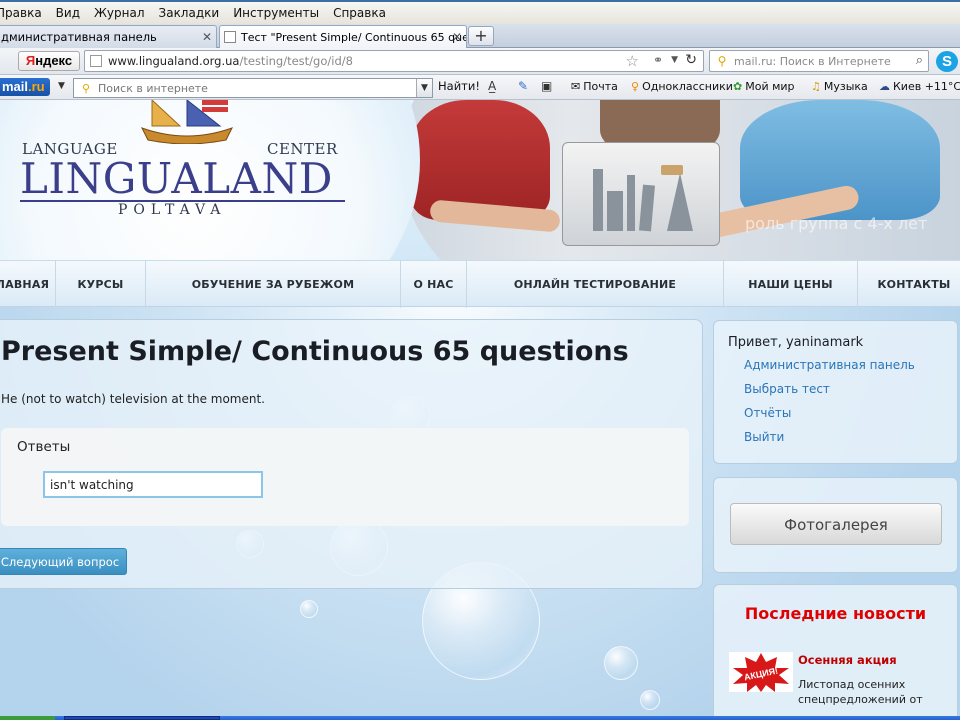 The width and height of the screenshot is (960, 720). I want to click on odnoklassniki-icon: ♀, so click(635, 86).